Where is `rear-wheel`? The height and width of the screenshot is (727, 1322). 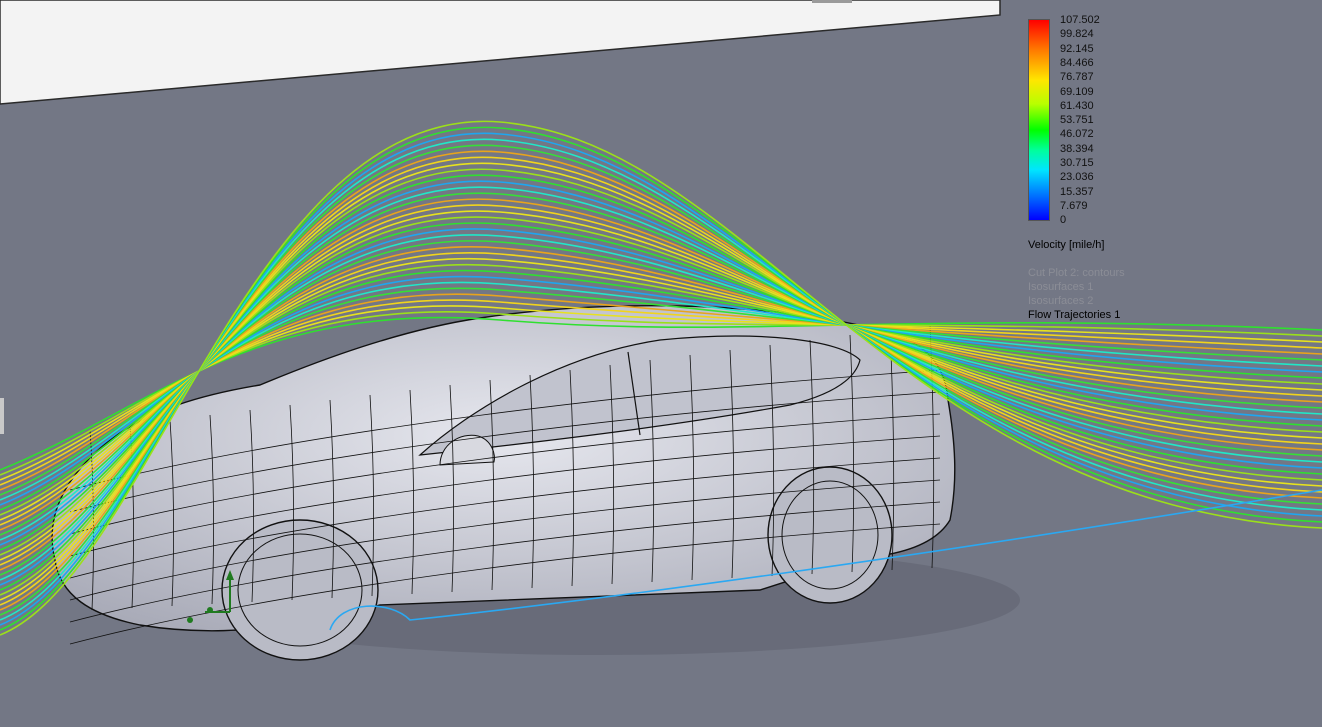
rear-wheel is located at coordinates (830, 535).